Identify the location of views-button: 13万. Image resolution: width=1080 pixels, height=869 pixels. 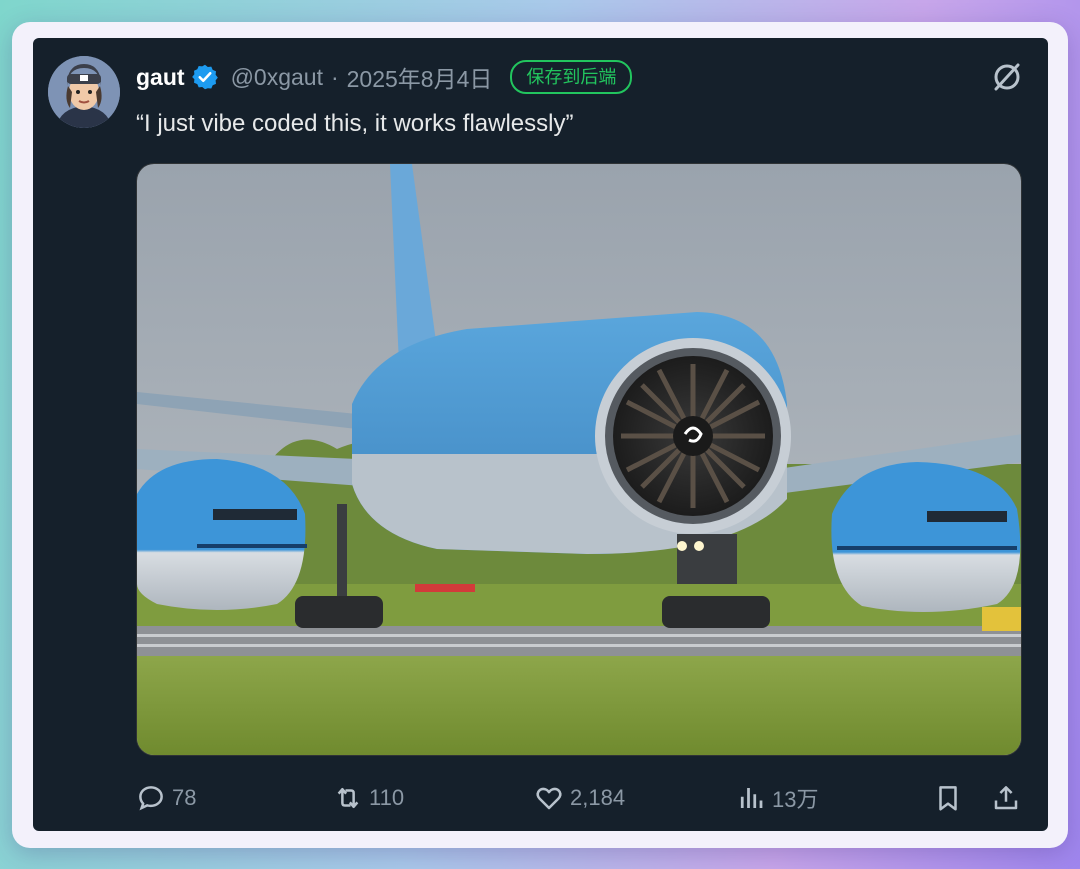
(777, 798).